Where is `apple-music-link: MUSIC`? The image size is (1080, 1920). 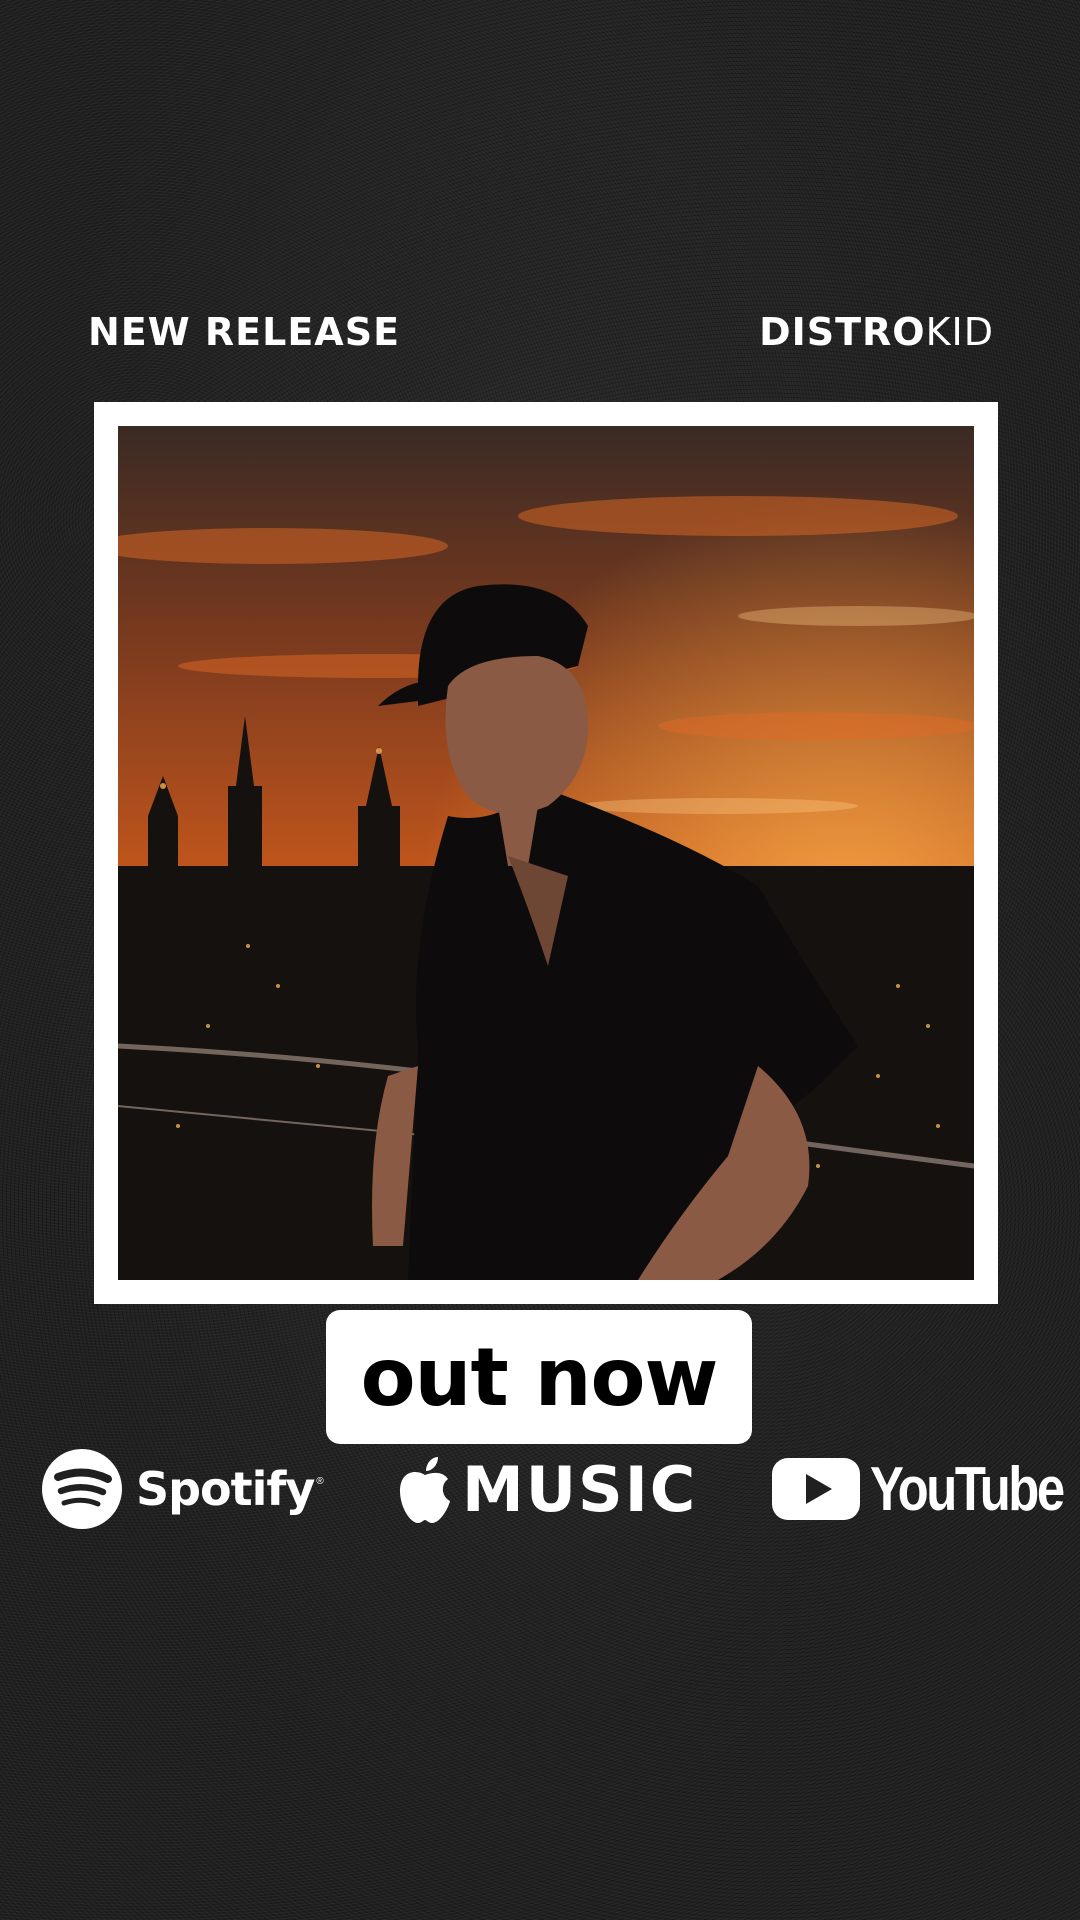 apple-music-link: MUSIC is located at coordinates (546, 1489).